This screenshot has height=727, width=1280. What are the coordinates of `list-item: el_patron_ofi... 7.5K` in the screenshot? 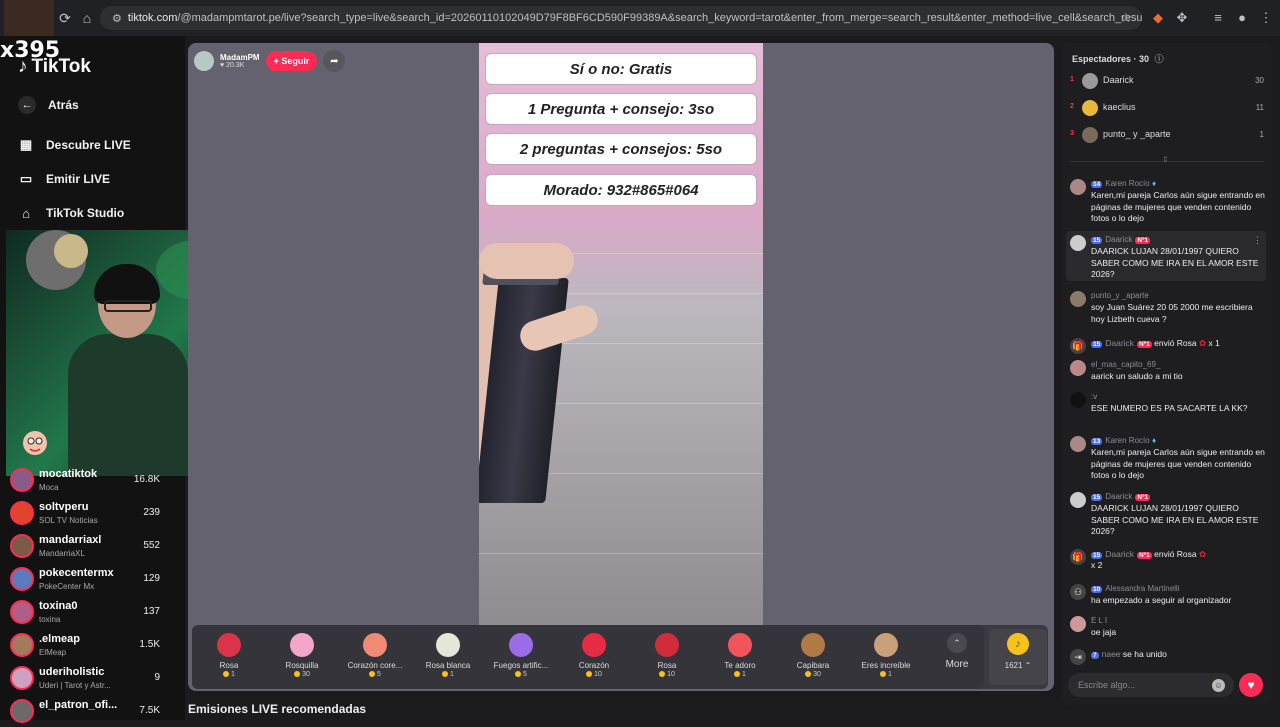 It's located at (95, 712).